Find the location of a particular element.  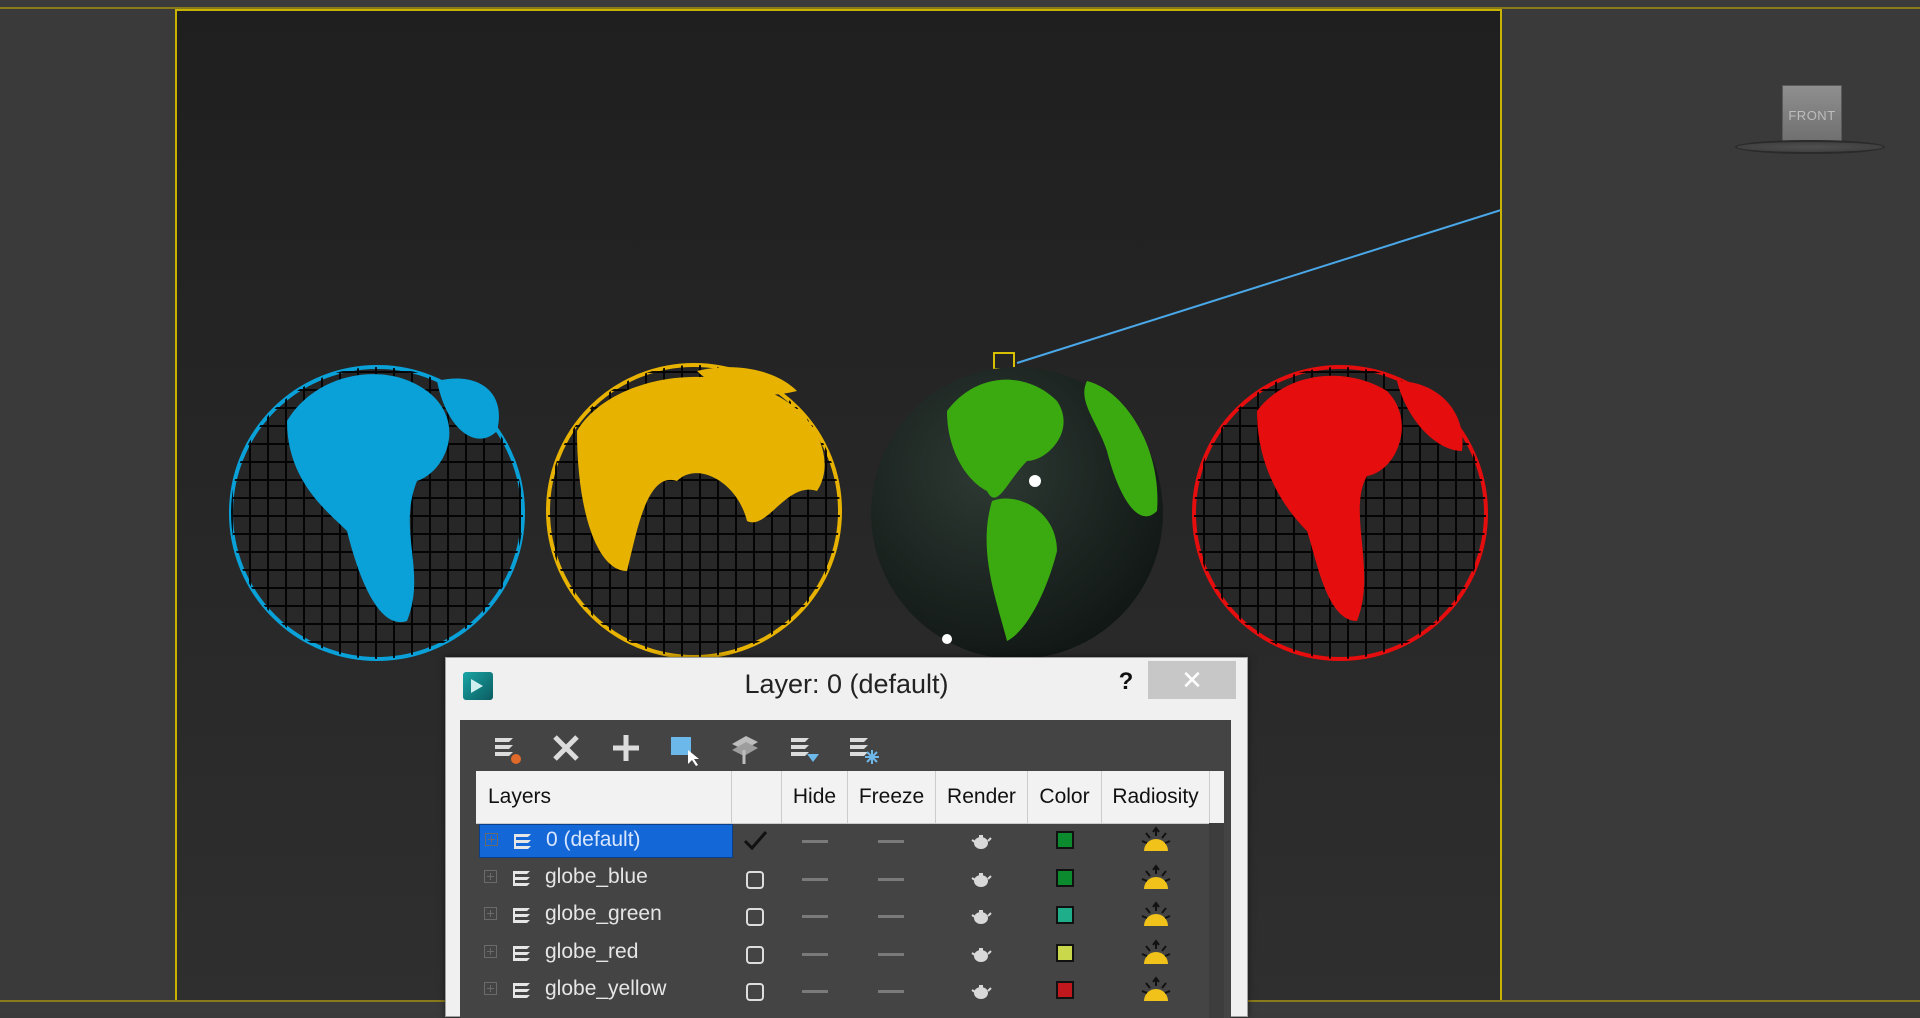

layer-name-cell: 0 (default) is located at coordinates (606, 841).